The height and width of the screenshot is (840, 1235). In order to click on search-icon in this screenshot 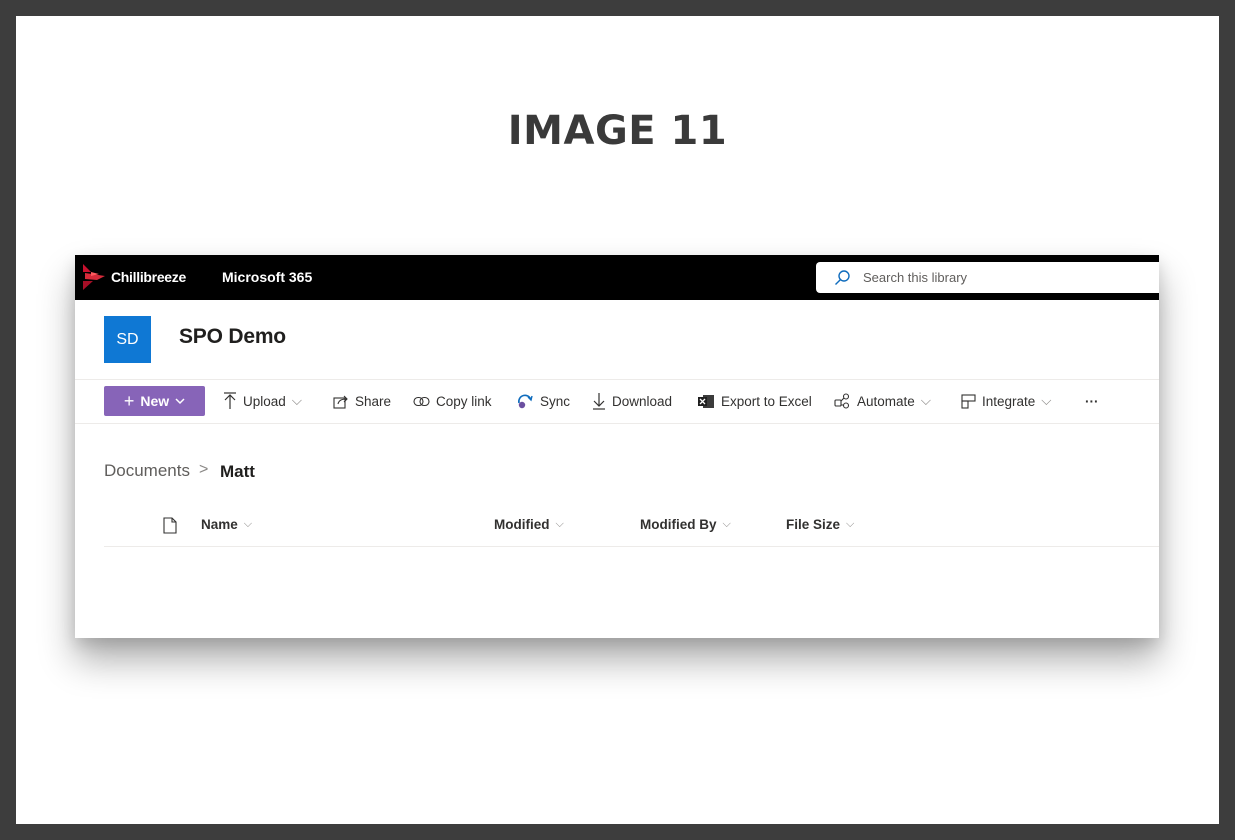, I will do `click(842, 277)`.